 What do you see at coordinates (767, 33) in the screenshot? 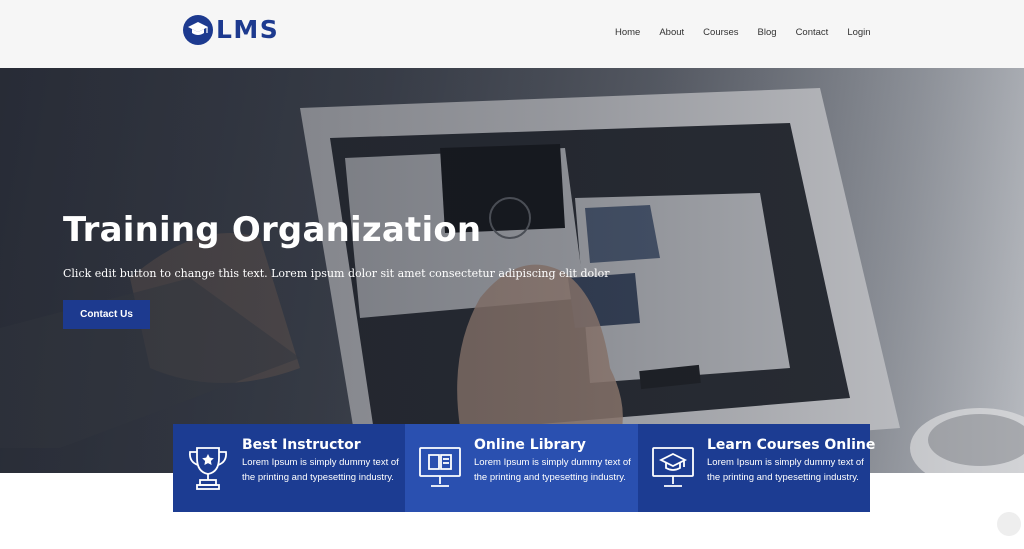
I see `nav-blog: Blog` at bounding box center [767, 33].